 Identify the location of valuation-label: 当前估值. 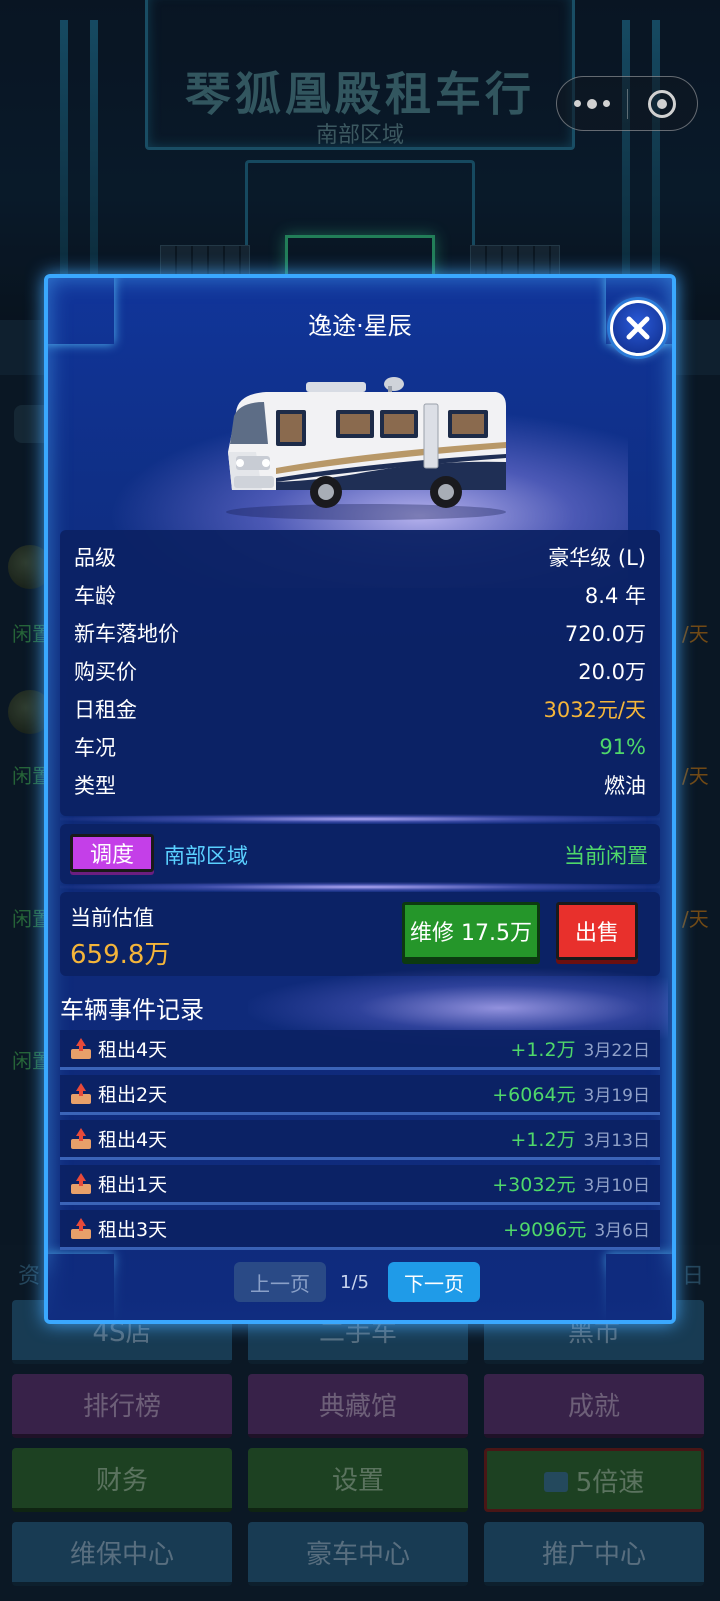
(112, 918).